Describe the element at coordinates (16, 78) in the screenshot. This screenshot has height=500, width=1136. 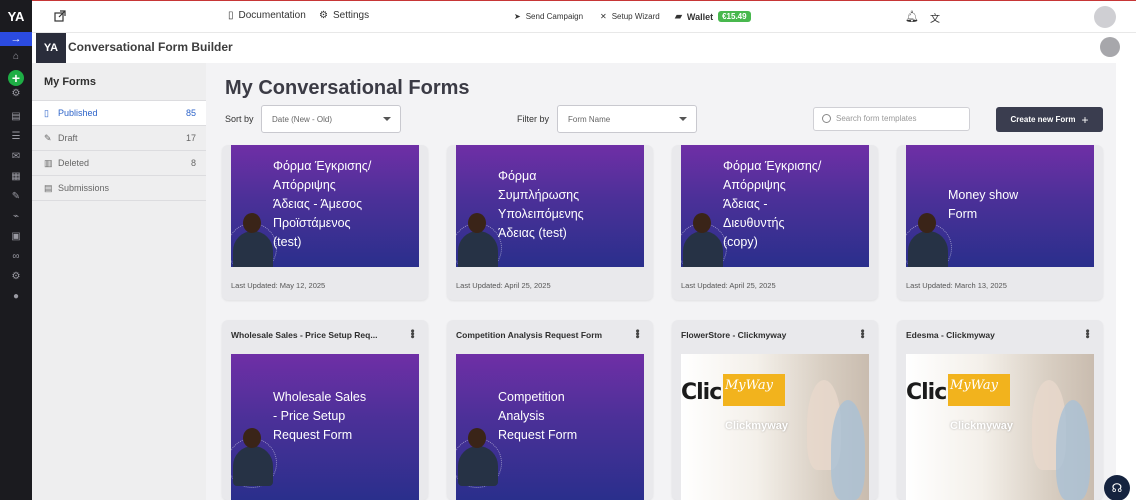
I see `add-icon: +` at that location.